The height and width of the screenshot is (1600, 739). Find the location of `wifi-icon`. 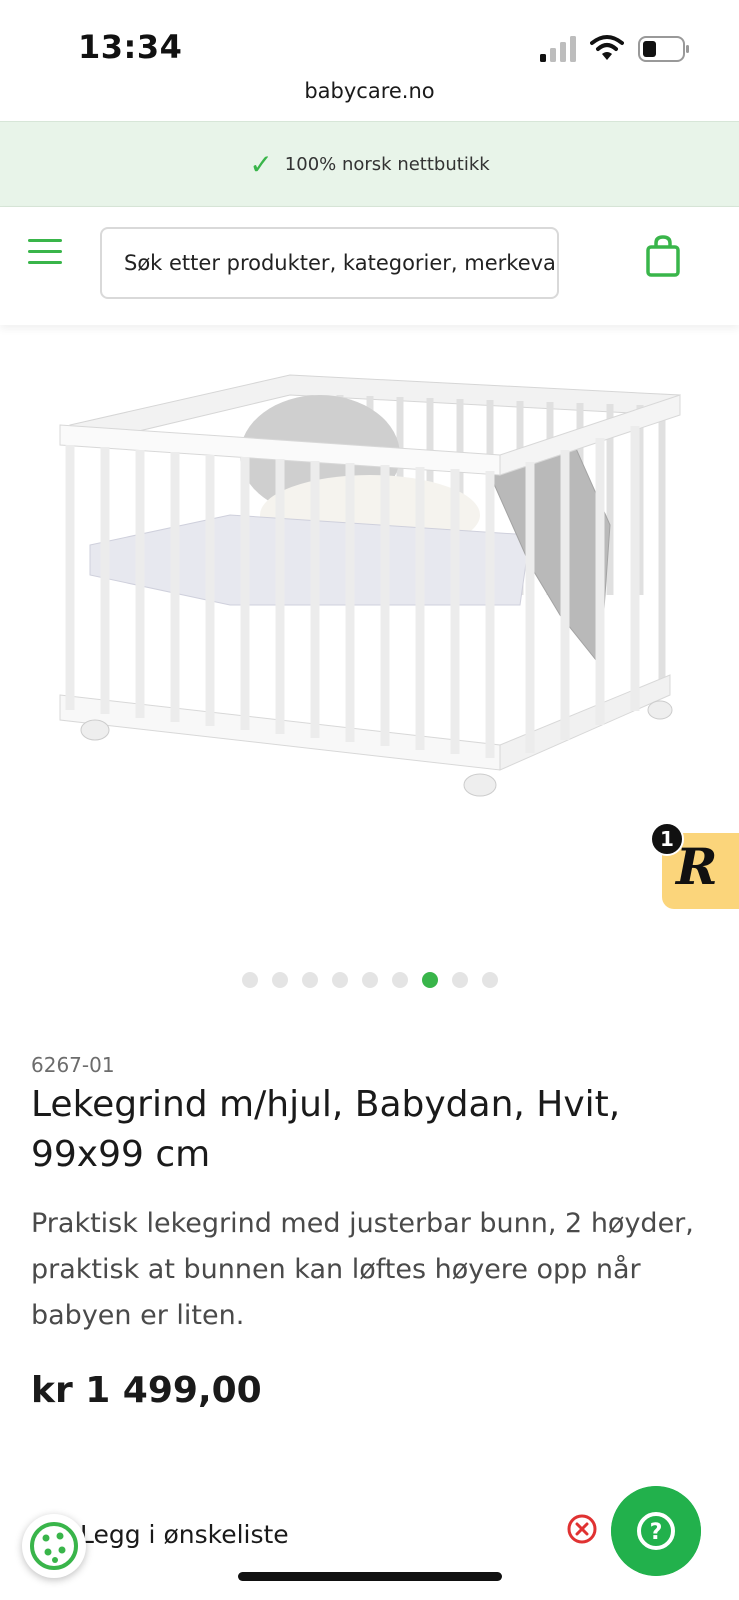

wifi-icon is located at coordinates (607, 47).